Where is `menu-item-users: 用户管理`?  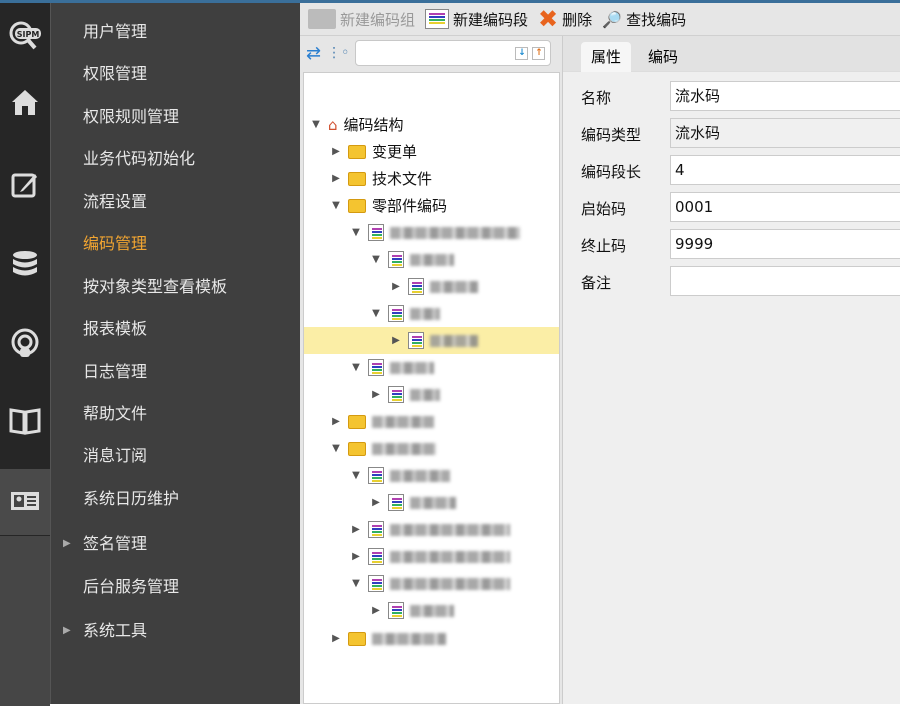 menu-item-users: 用户管理 is located at coordinates (115, 32).